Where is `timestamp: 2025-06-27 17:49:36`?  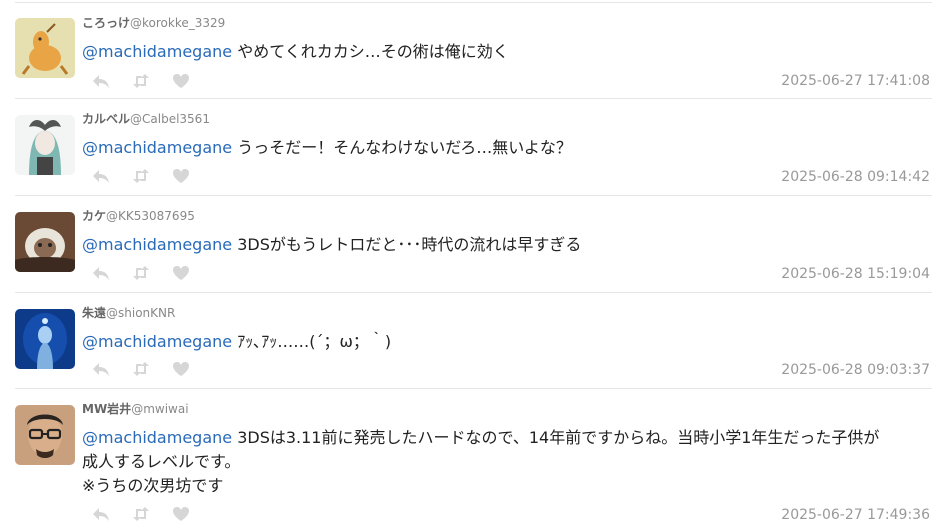 timestamp: 2025-06-27 17:49:36 is located at coordinates (855, 515).